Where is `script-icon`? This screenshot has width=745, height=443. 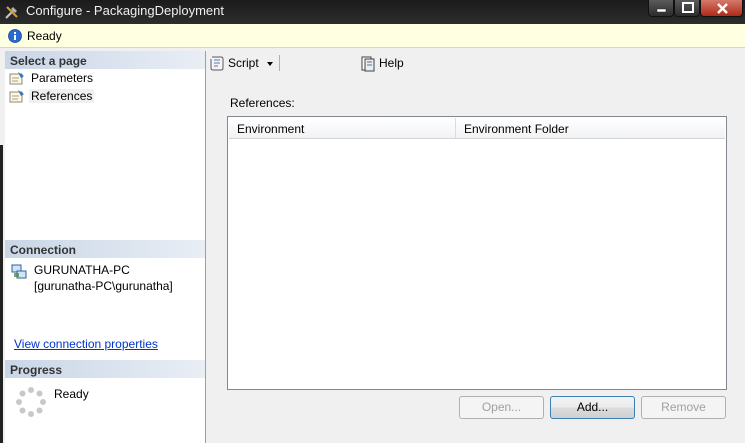 script-icon is located at coordinates (217, 63).